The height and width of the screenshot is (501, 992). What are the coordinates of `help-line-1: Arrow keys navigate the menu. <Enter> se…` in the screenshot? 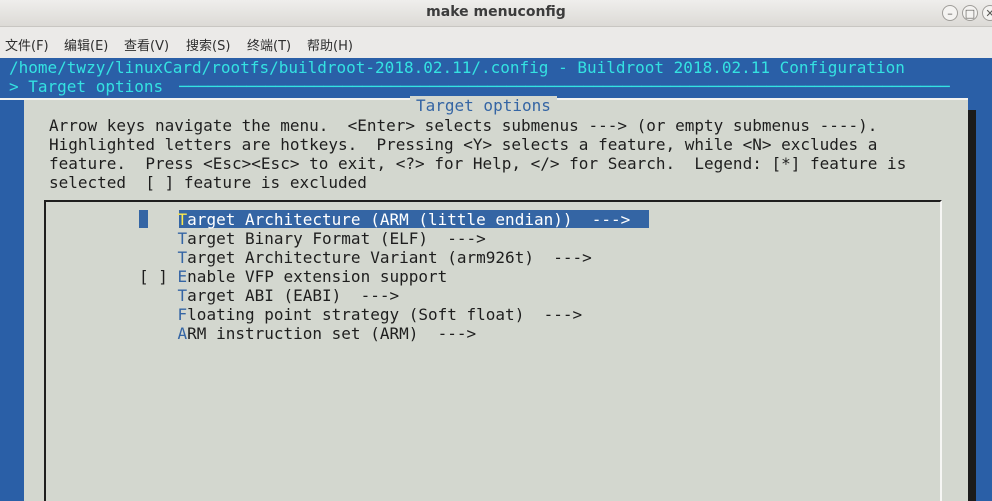 It's located at (463, 125).